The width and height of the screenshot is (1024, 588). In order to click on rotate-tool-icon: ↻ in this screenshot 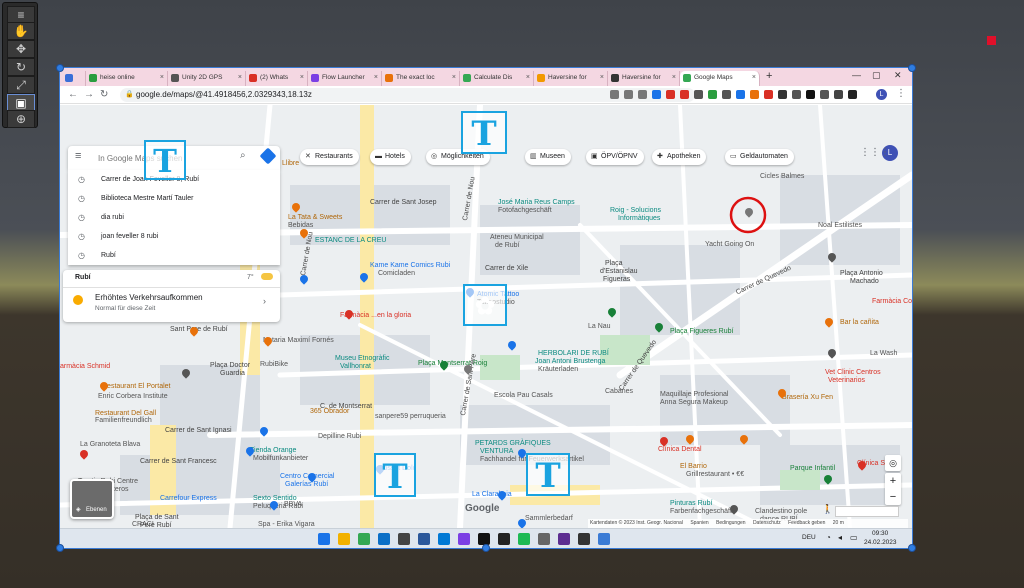, I will do `click(21, 67)`.